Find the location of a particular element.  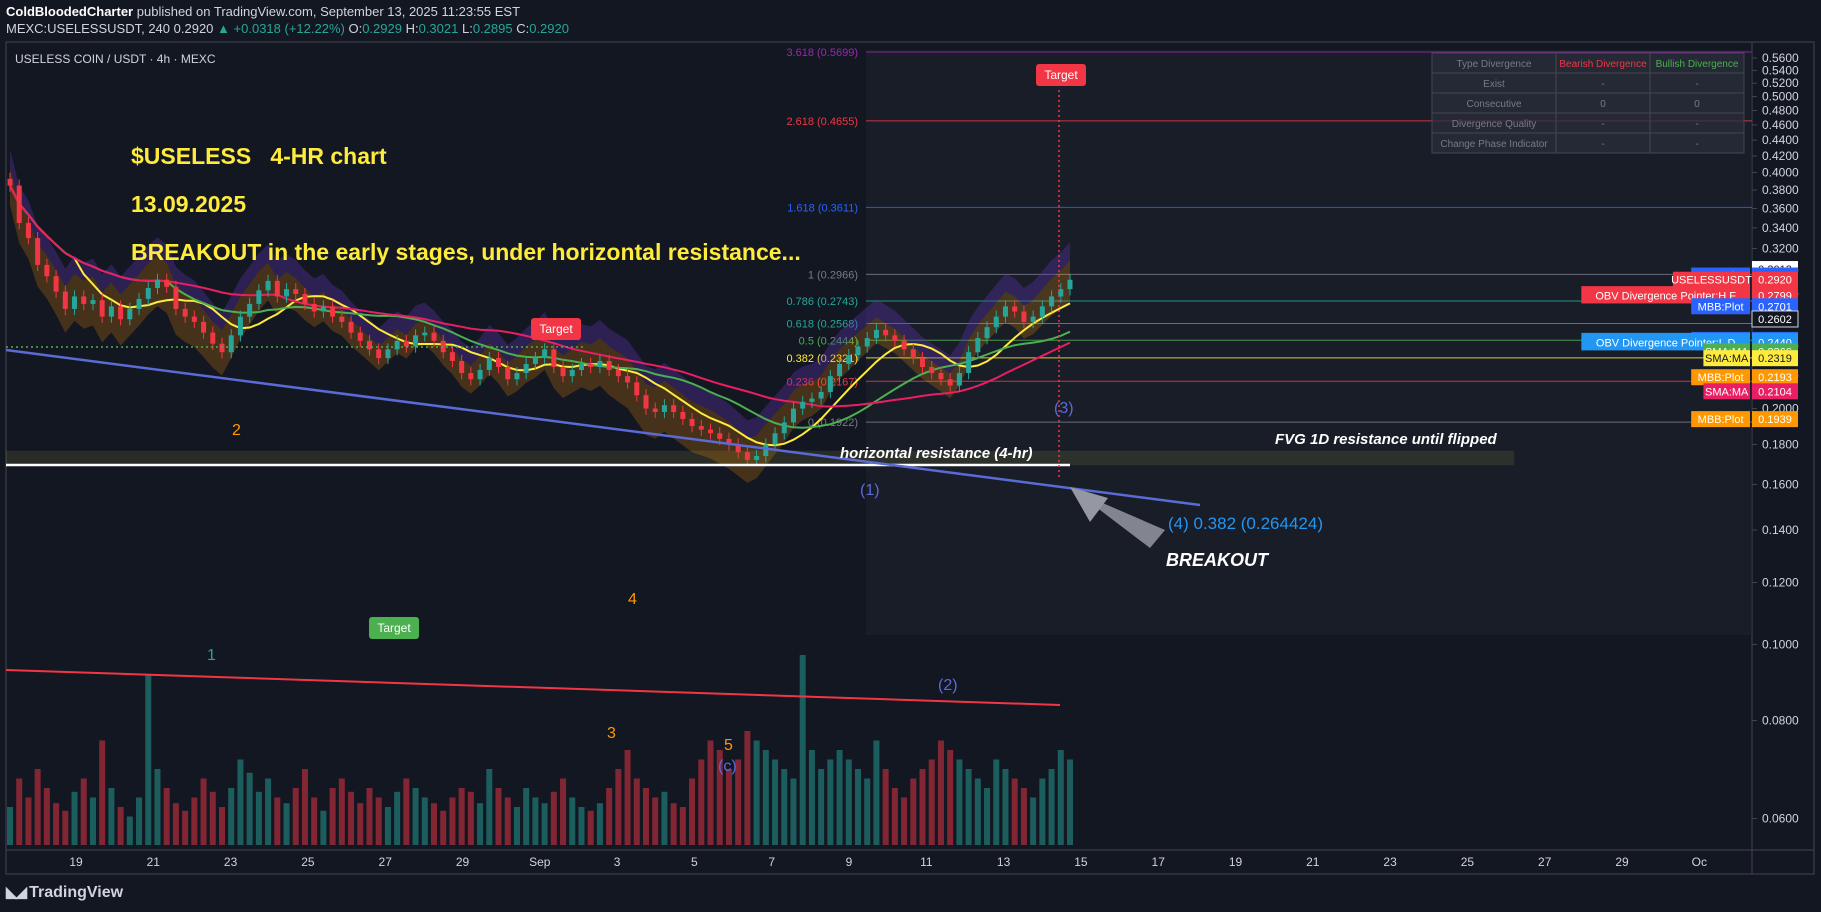

time-tick-label: 29 is located at coordinates (463, 862).